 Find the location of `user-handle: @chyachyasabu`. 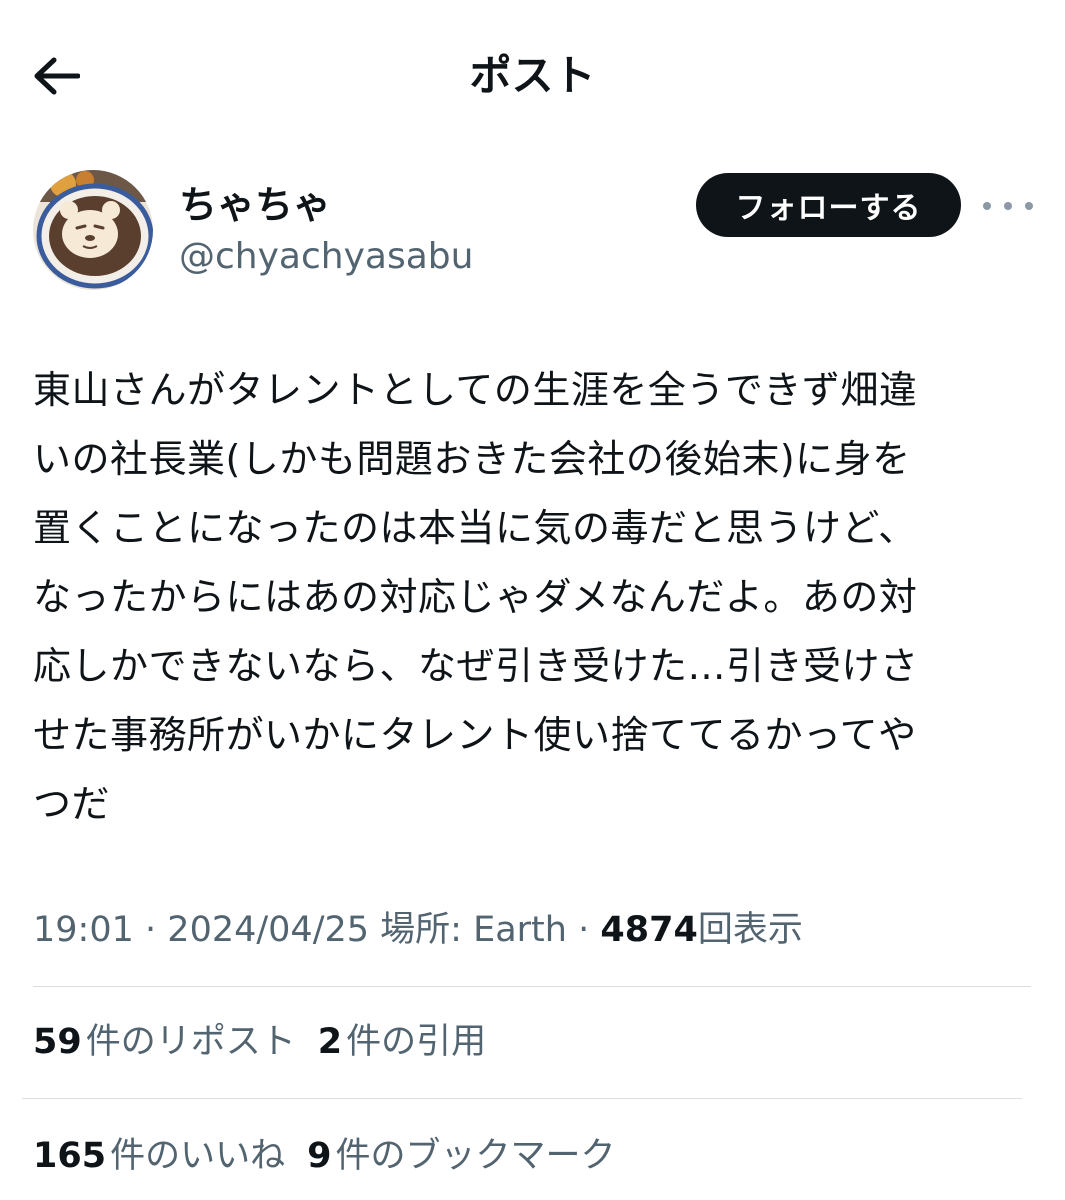

user-handle: @chyachyasabu is located at coordinates (326, 257).